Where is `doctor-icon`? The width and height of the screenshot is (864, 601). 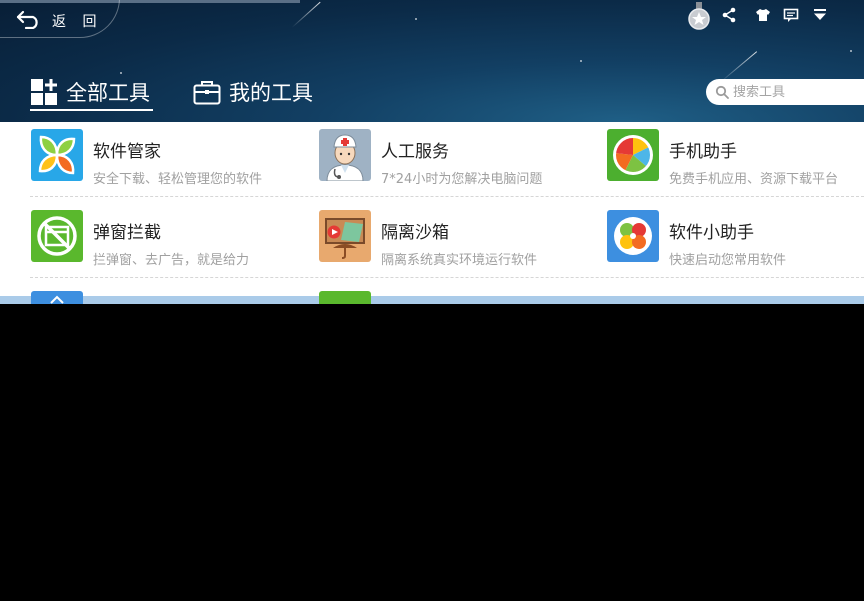
doctor-icon is located at coordinates (345, 155).